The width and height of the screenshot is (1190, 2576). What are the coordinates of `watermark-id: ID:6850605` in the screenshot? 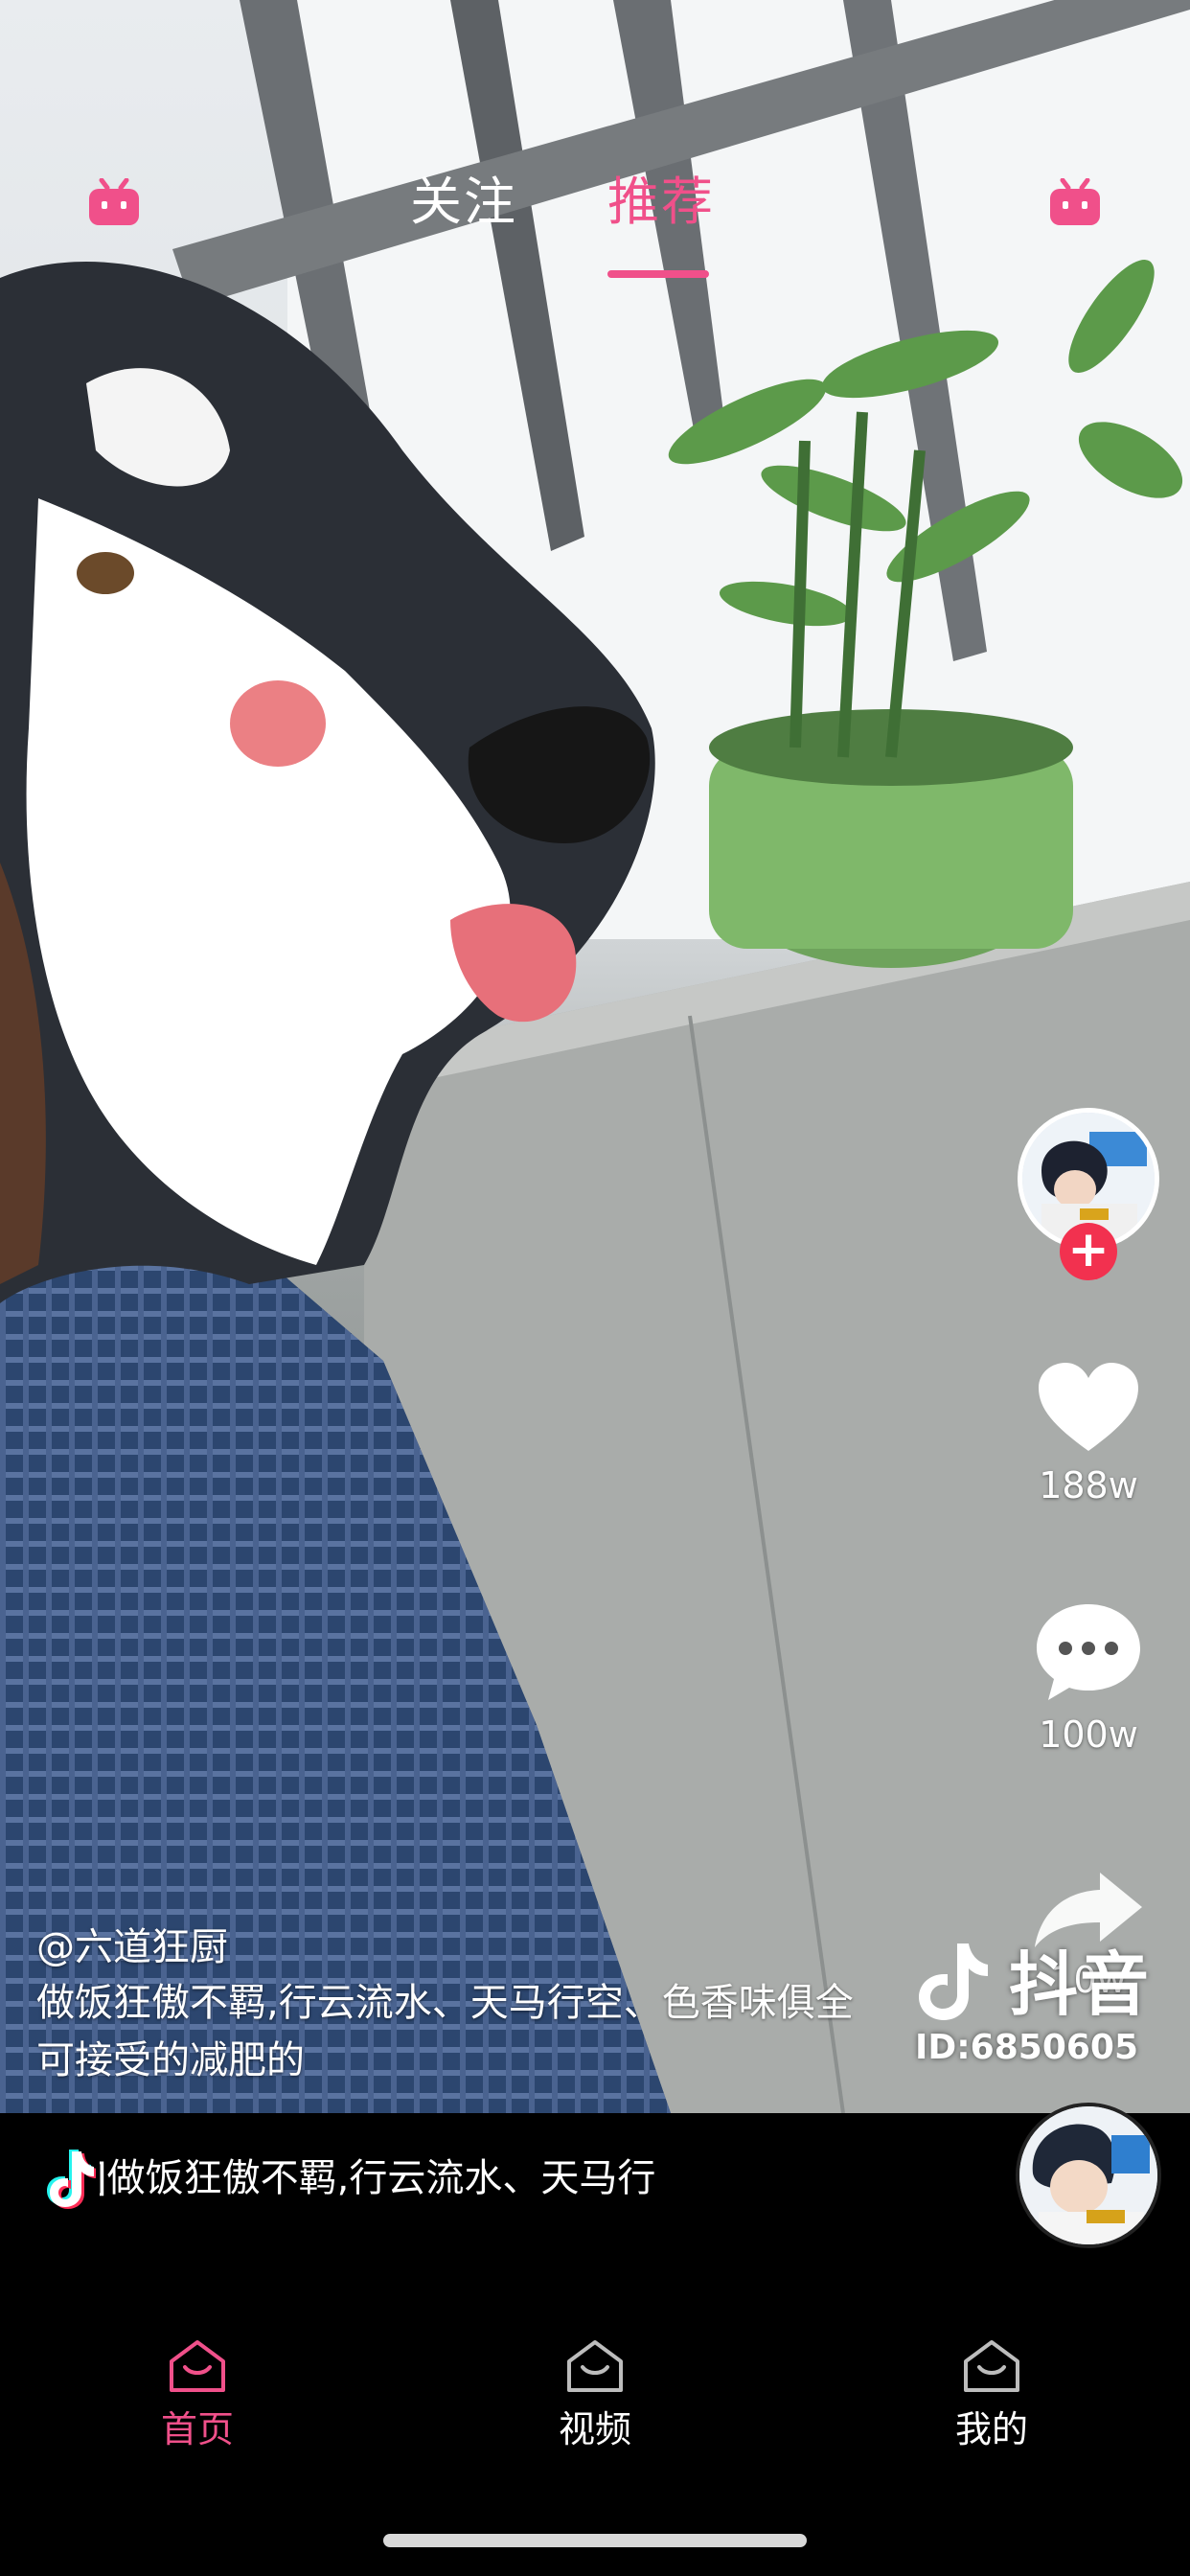 It's located at (1027, 2047).